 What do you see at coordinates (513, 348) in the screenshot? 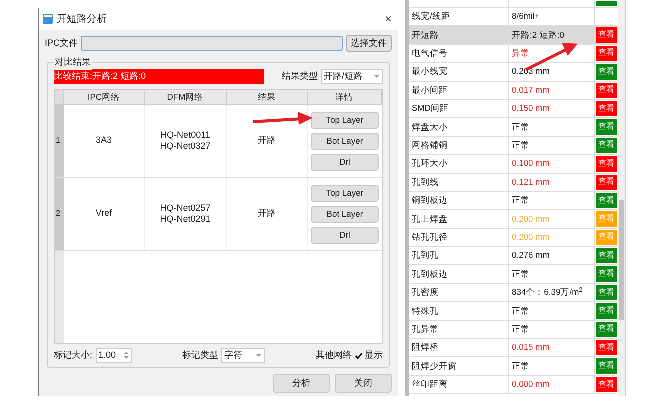
I see `check-row: 阻焊桥 0.015 mm 查看` at bounding box center [513, 348].